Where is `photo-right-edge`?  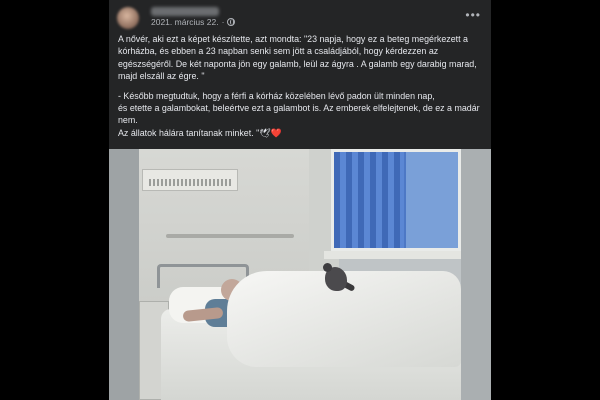
photo-right-edge is located at coordinates (476, 274).